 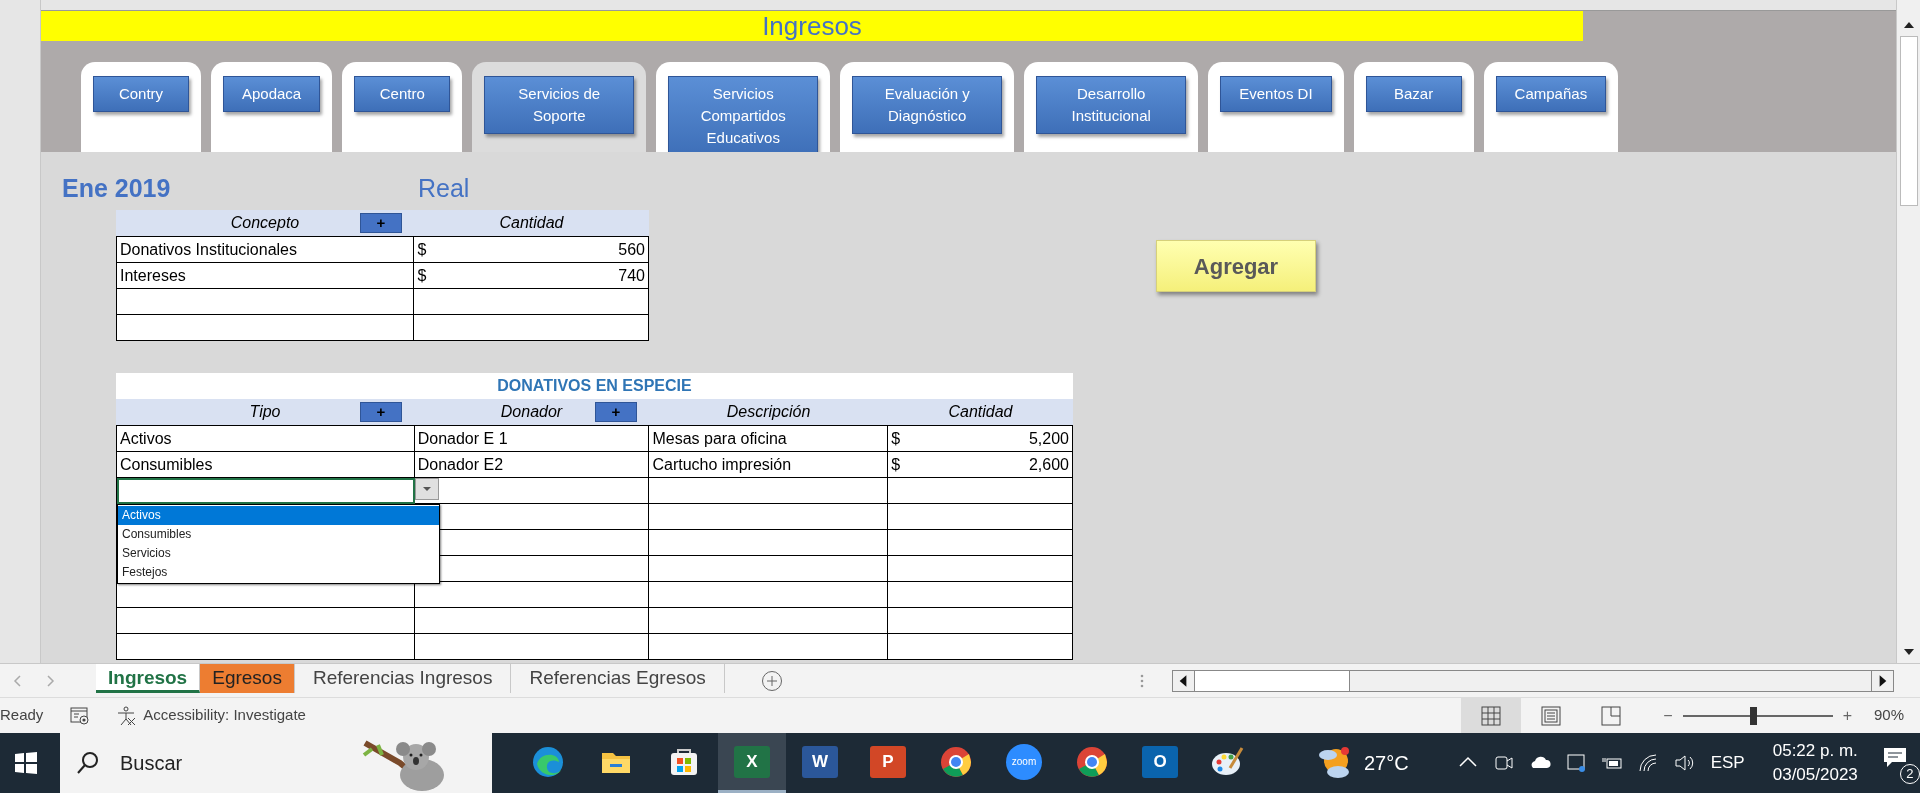 What do you see at coordinates (1754, 715) in the screenshot?
I see `zoom-slider-thumb` at bounding box center [1754, 715].